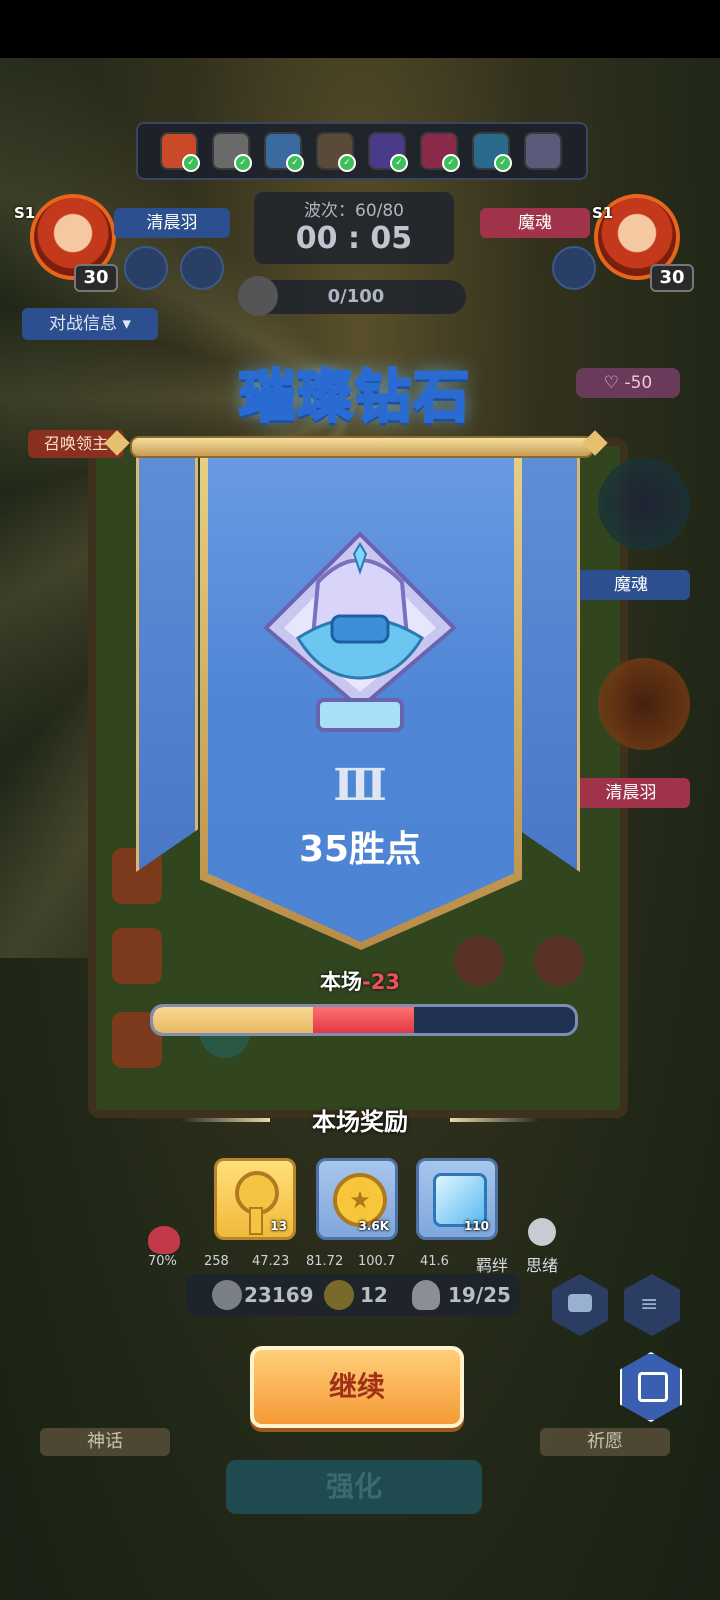 This screenshot has width=720, height=1600. I want to click on hero-chip, so click(543, 151).